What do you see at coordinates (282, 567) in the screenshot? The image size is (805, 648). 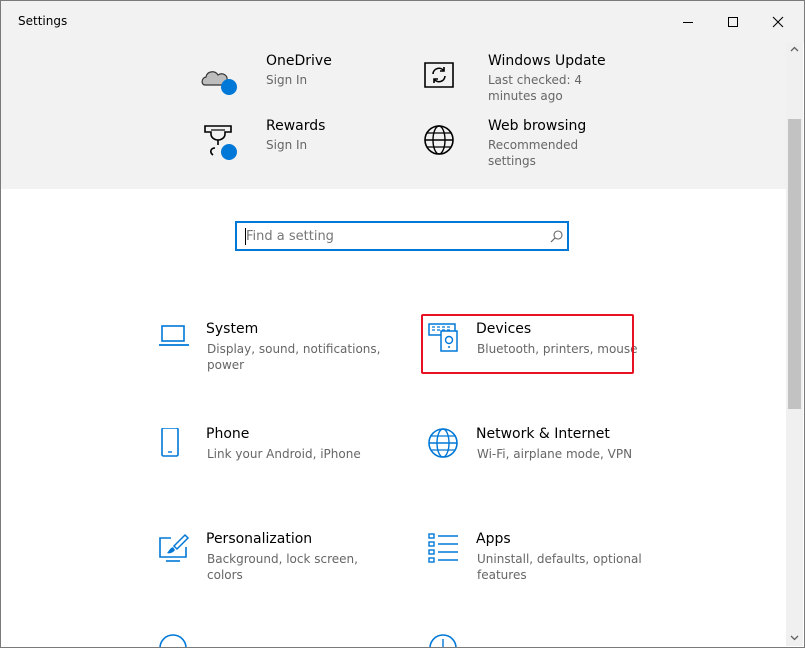 I see `category-description: Background, lock screen, colors` at bounding box center [282, 567].